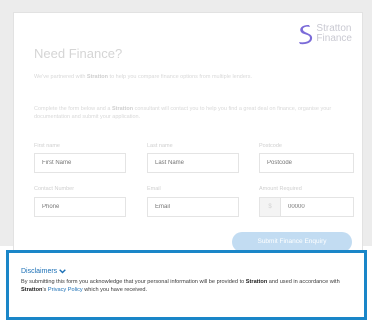  I want to click on first-name-label: First name, so click(47, 146).